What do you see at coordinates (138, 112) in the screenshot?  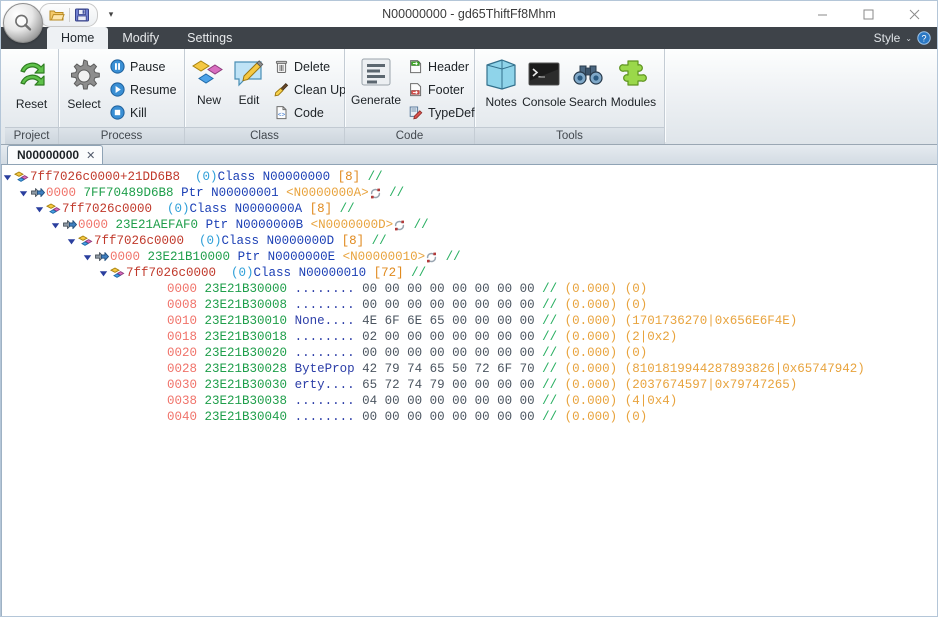 I see `kill-button-label: Kill` at bounding box center [138, 112].